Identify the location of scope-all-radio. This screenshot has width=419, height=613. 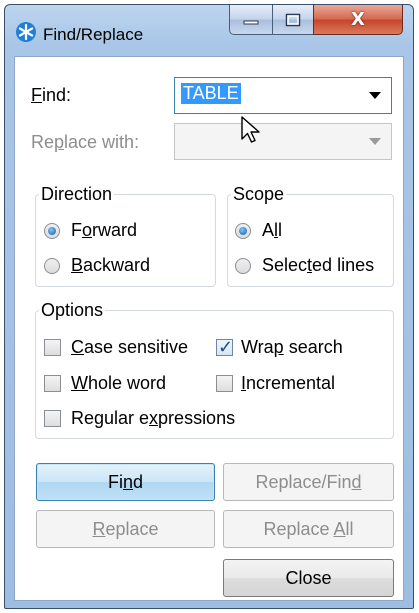
(243, 231).